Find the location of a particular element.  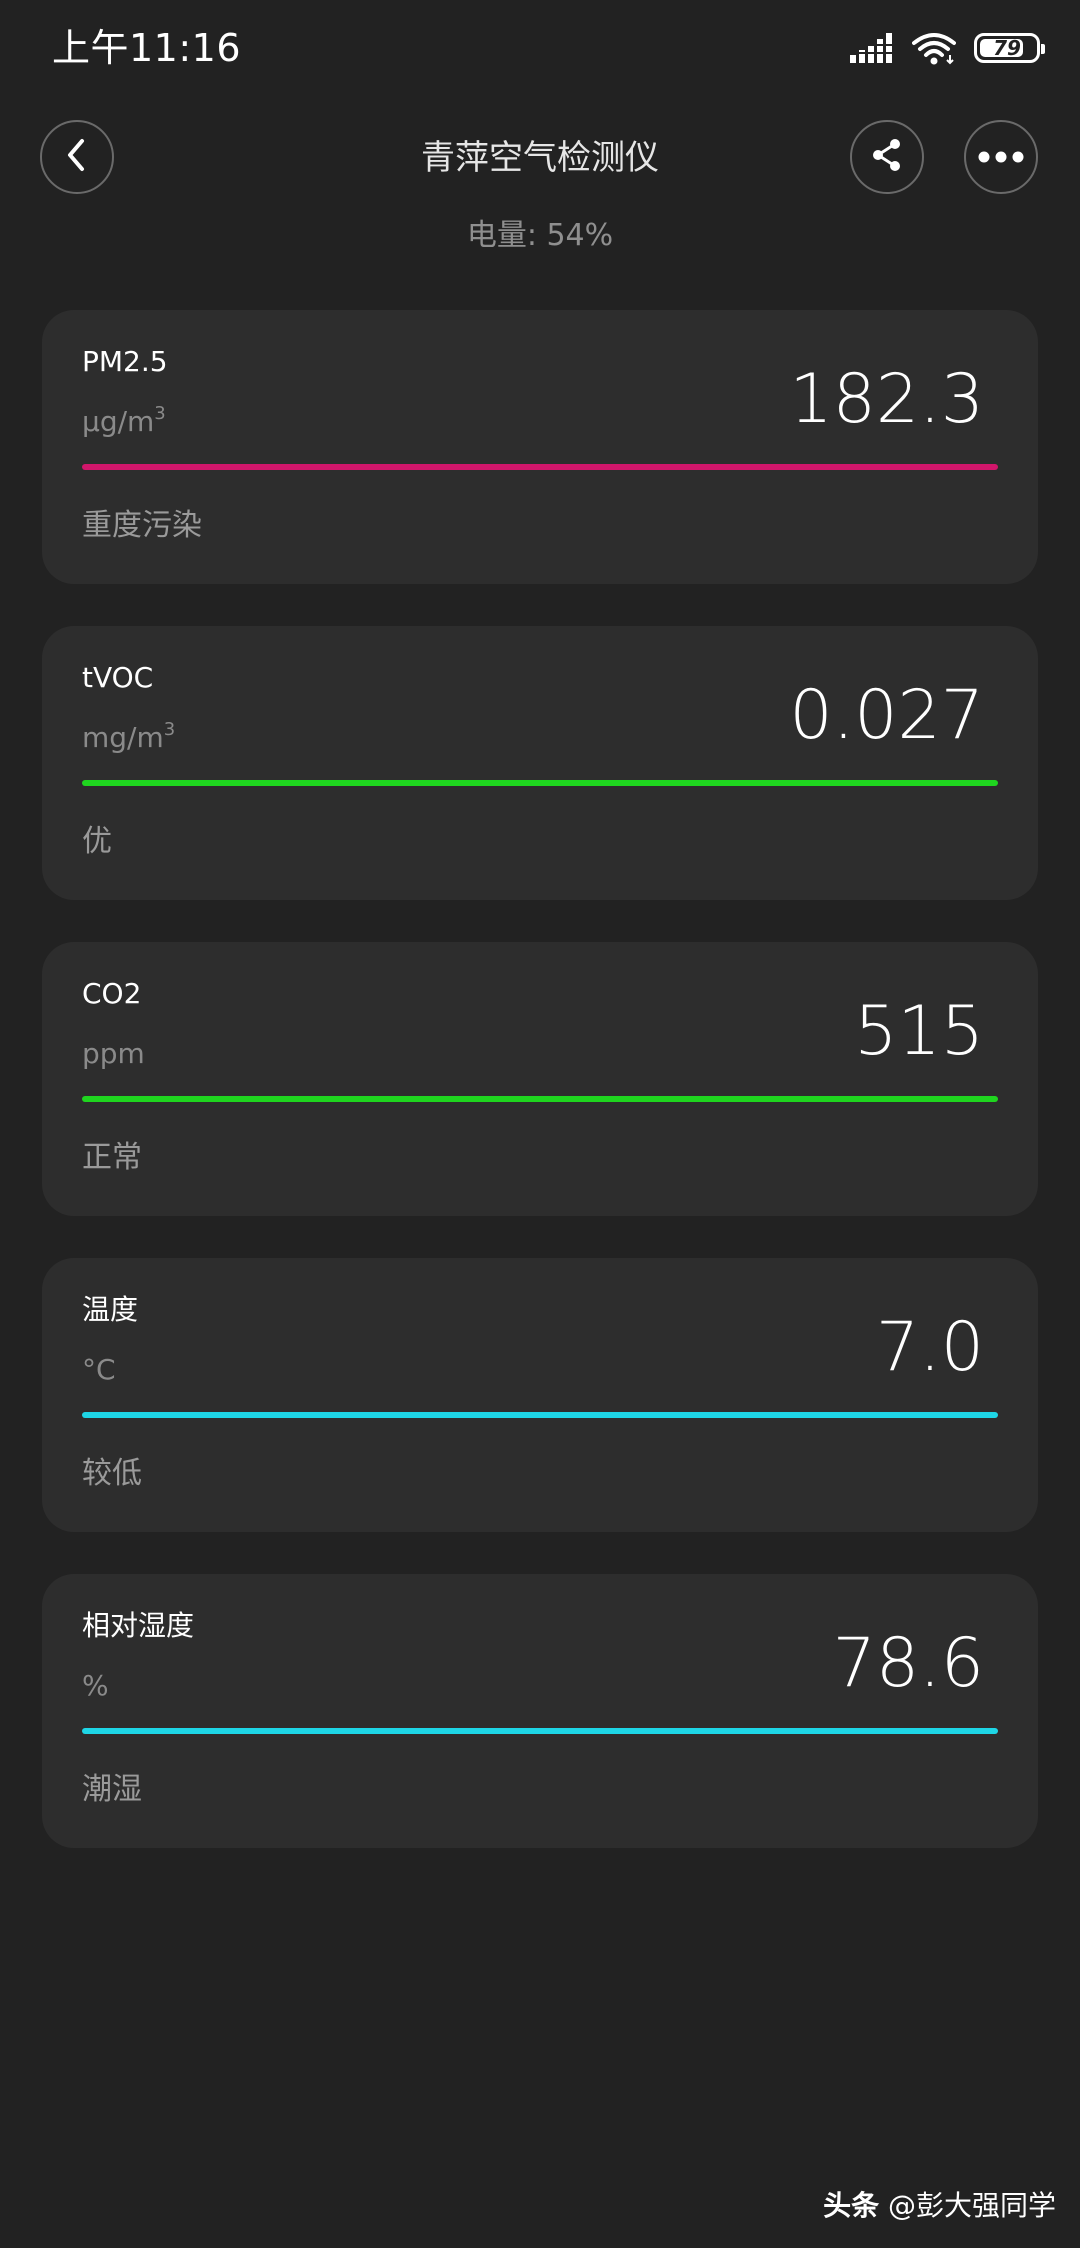

battery-level: 79 is located at coordinates (1007, 48).